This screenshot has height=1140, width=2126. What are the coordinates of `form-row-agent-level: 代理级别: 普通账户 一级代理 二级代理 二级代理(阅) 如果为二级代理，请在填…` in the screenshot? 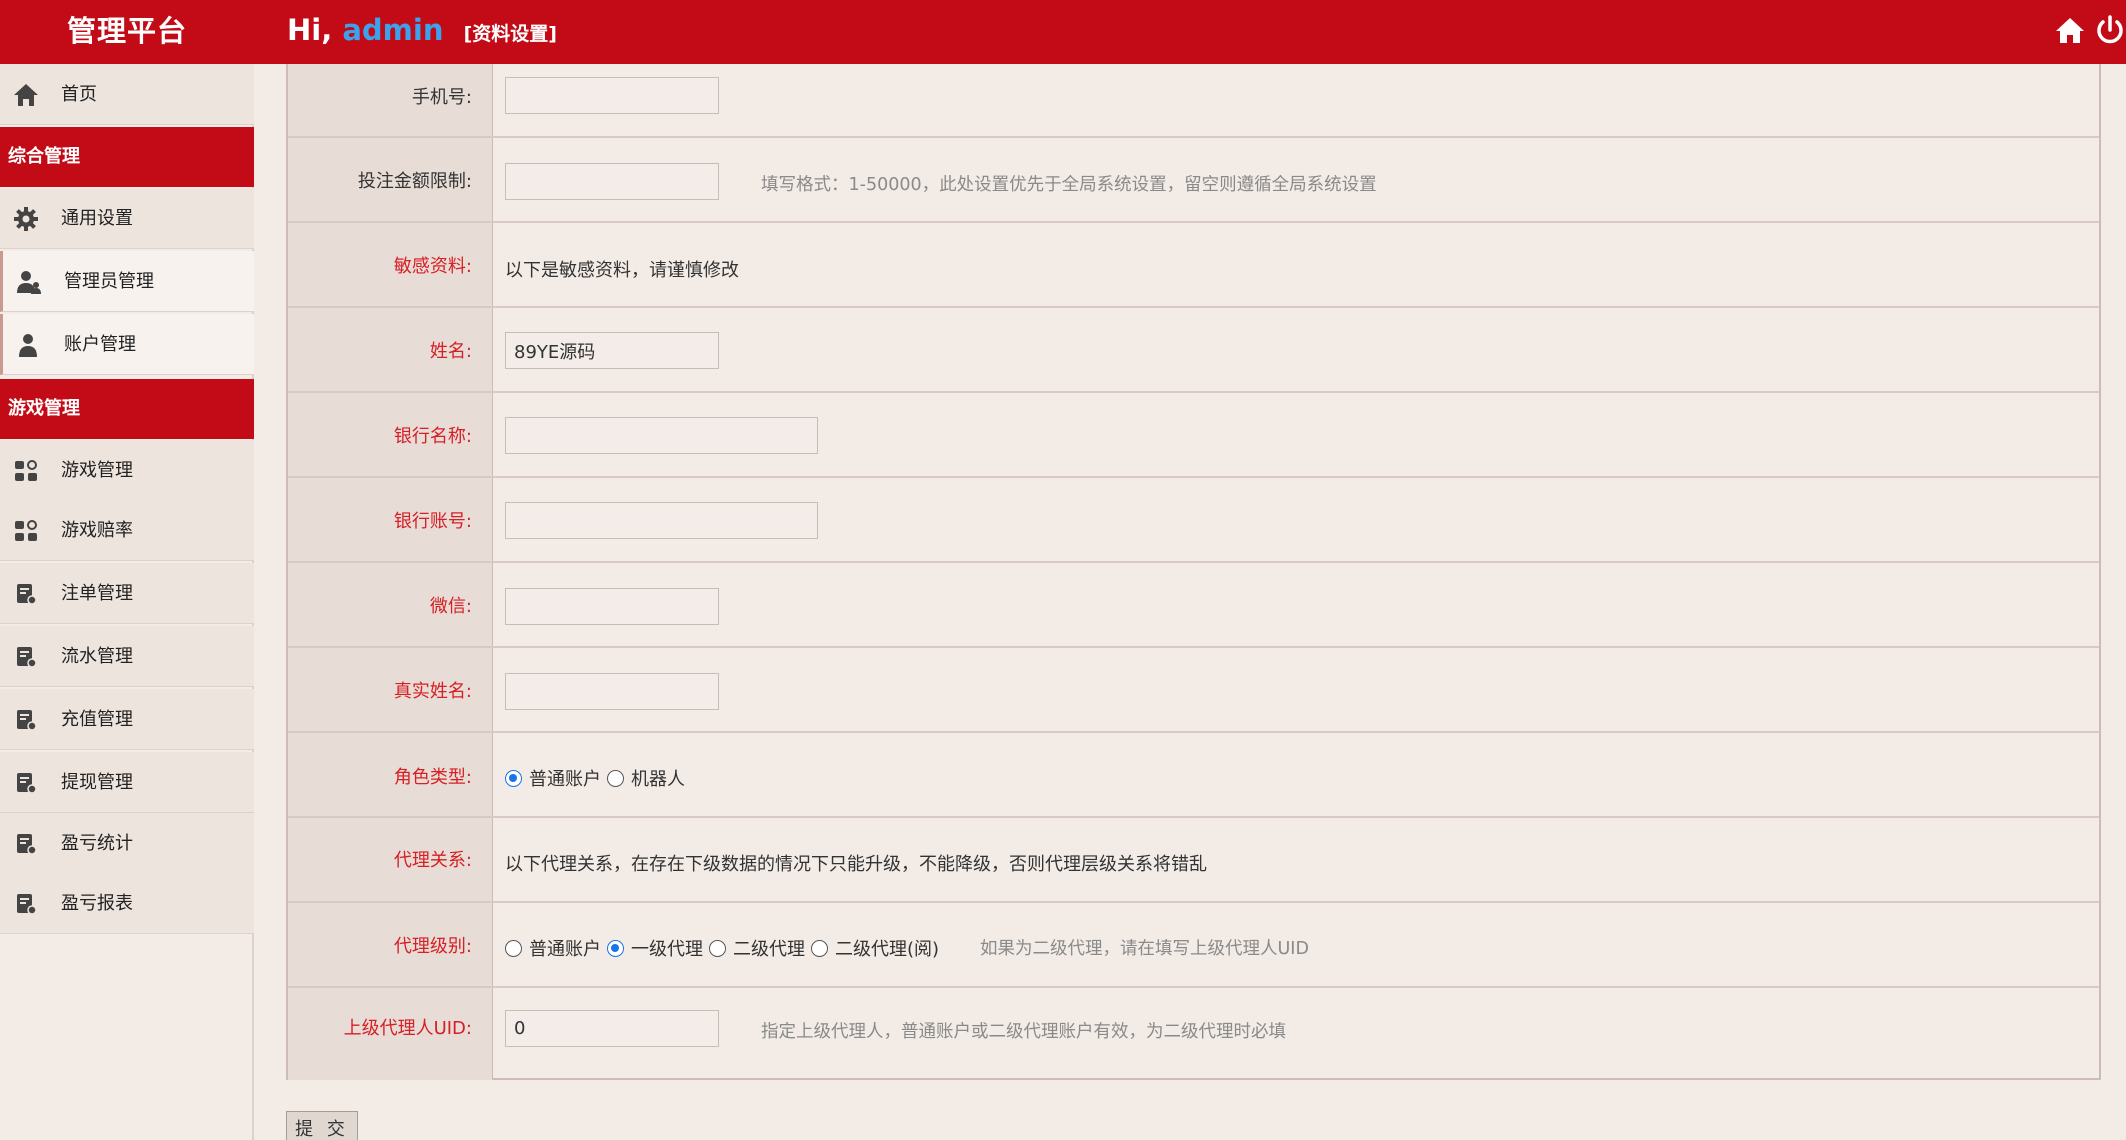 It's located at (1193, 945).